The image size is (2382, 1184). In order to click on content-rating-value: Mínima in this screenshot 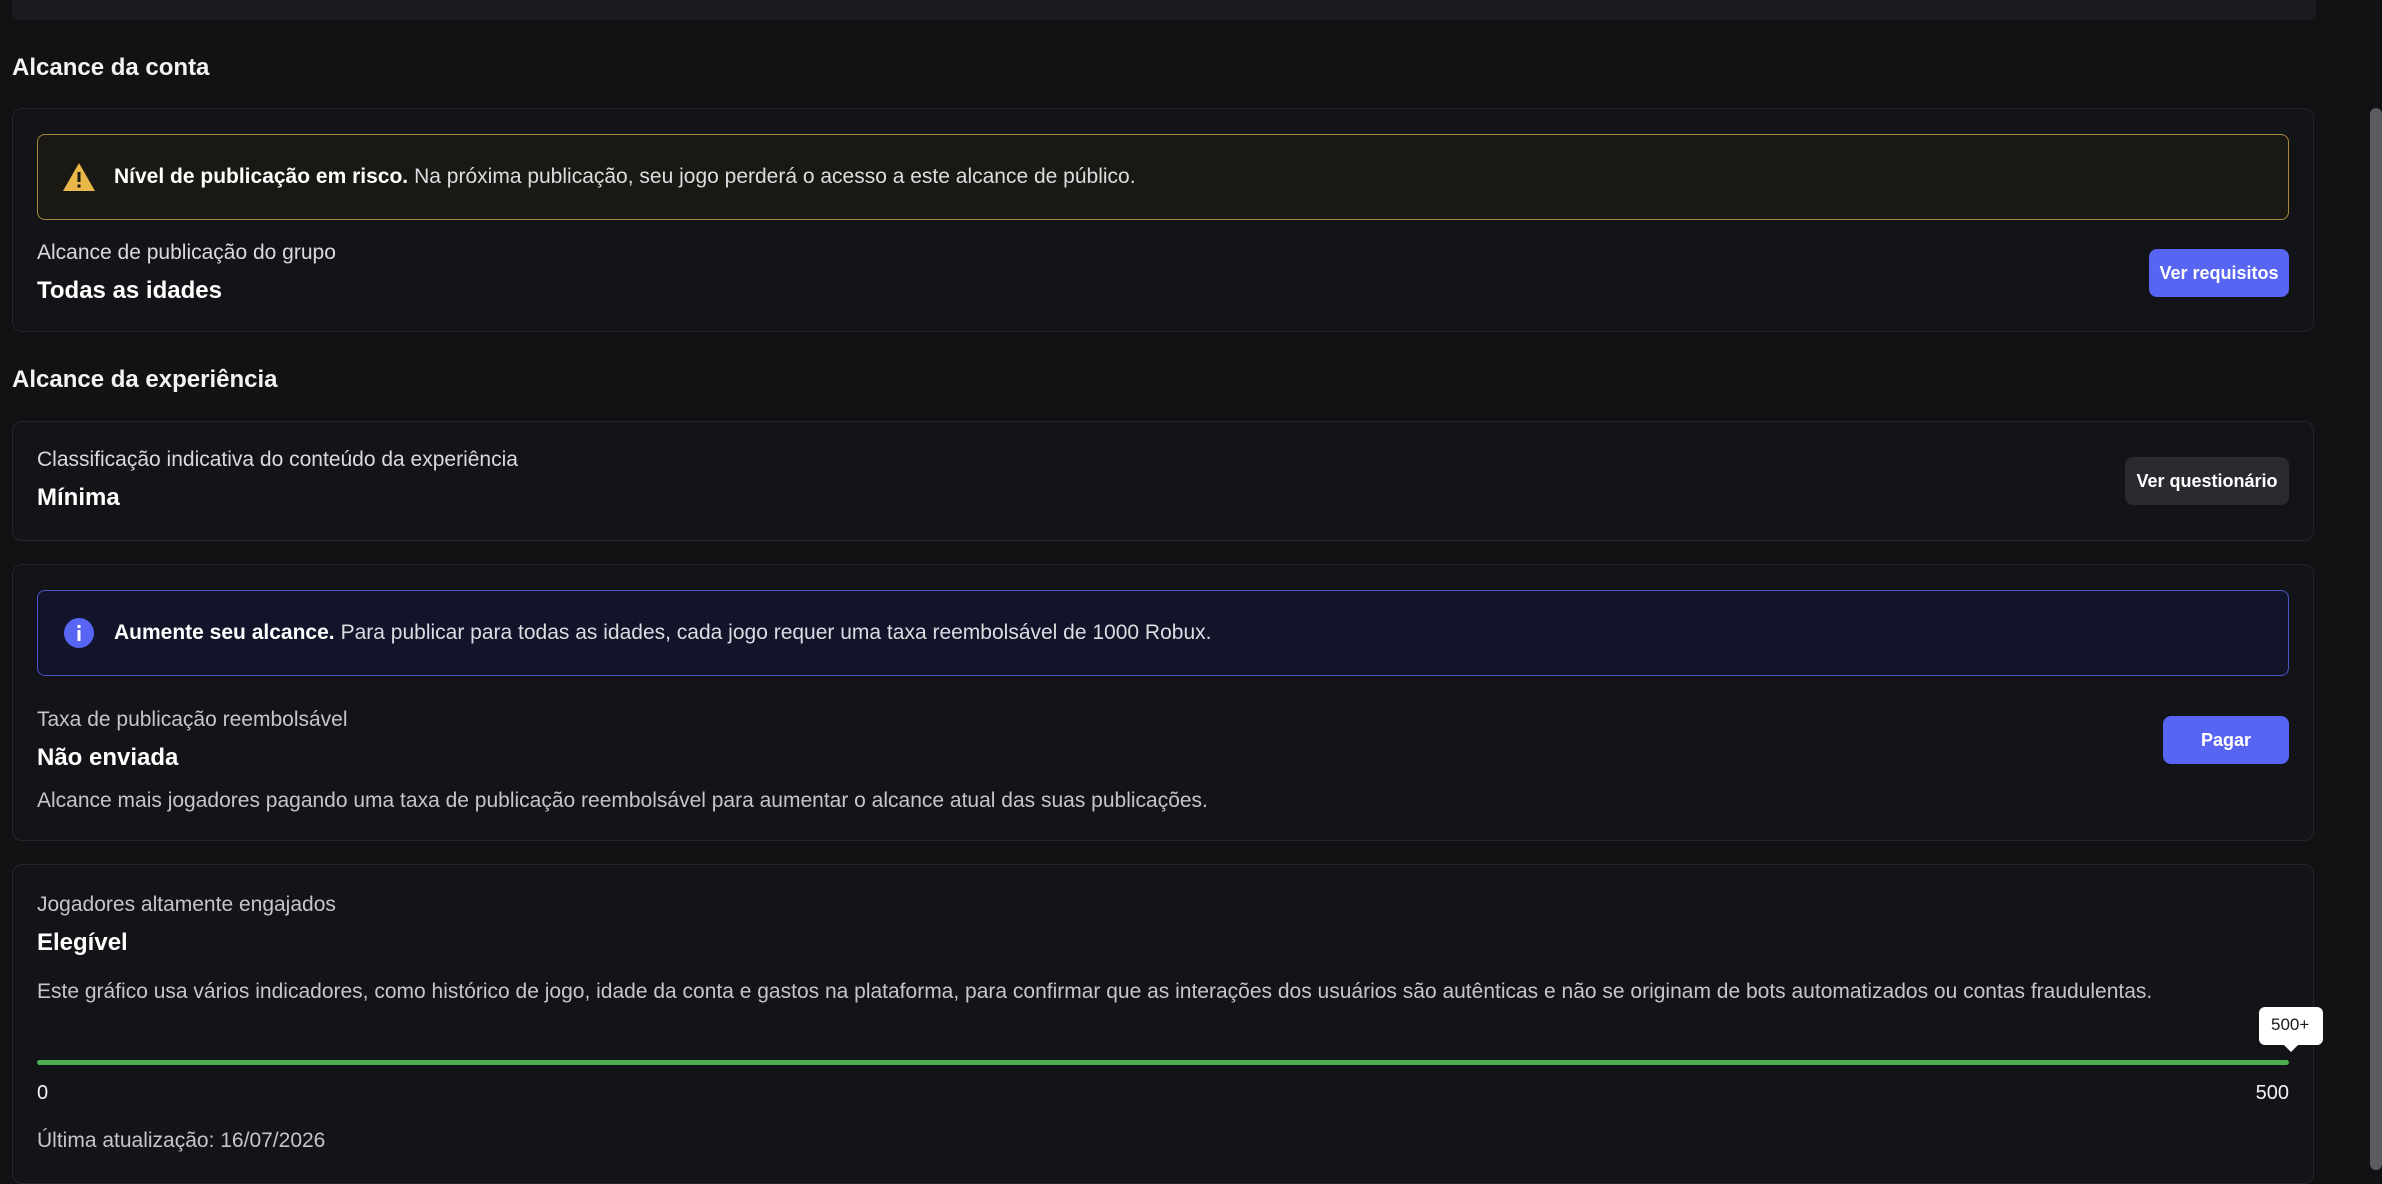, I will do `click(78, 497)`.